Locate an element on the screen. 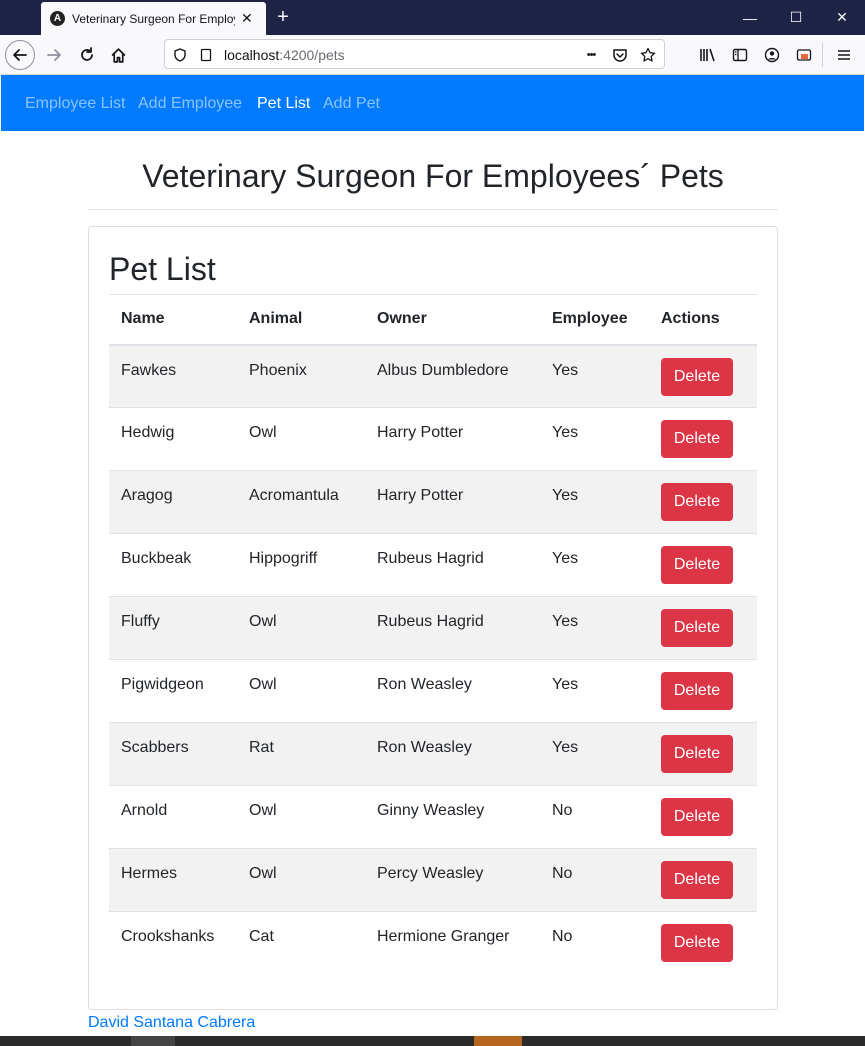  back-button is located at coordinates (20, 55).